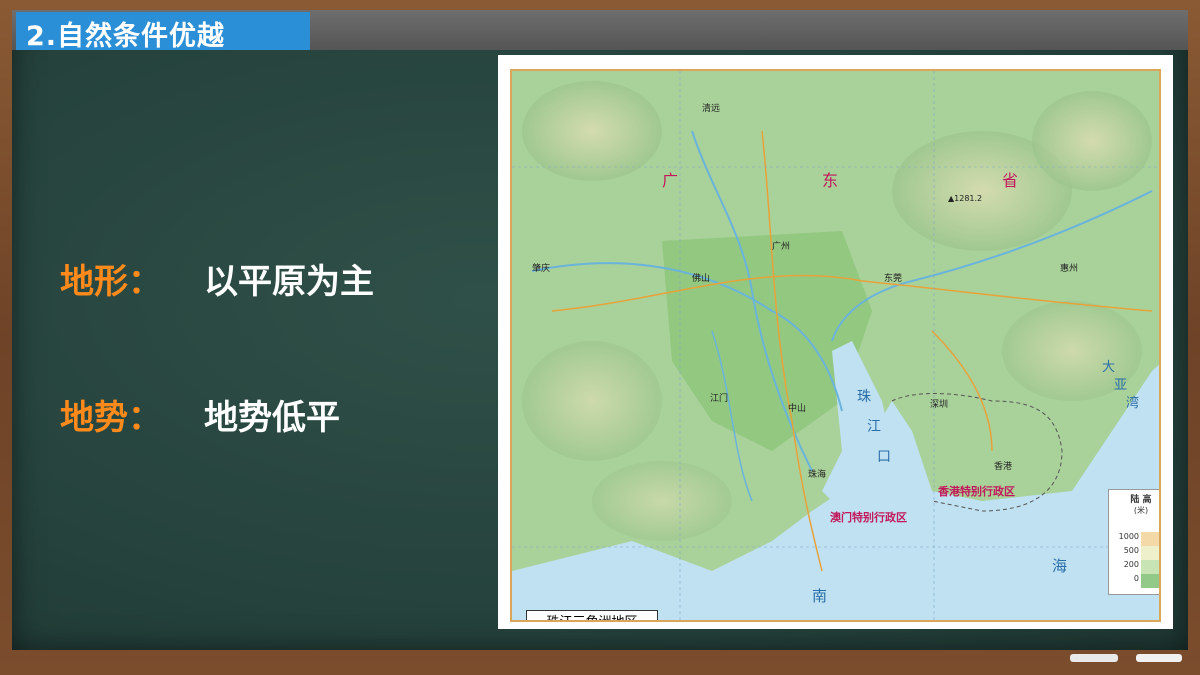 This screenshot has height=675, width=1200. What do you see at coordinates (289, 282) in the screenshot?
I see `terrain-value: 以平原为主` at bounding box center [289, 282].